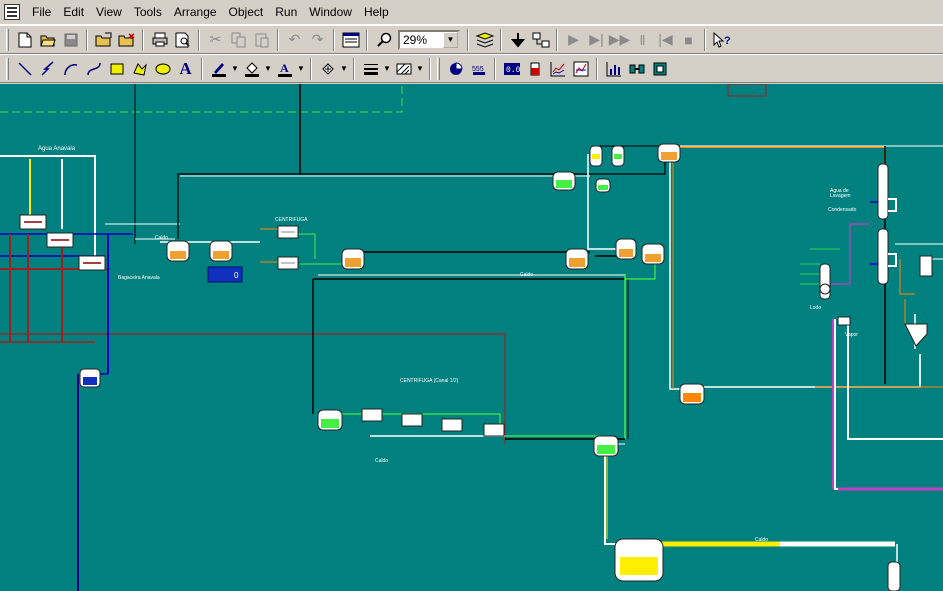  Describe the element at coordinates (455, 69) in the screenshot. I see `pie-chart-icon` at that location.